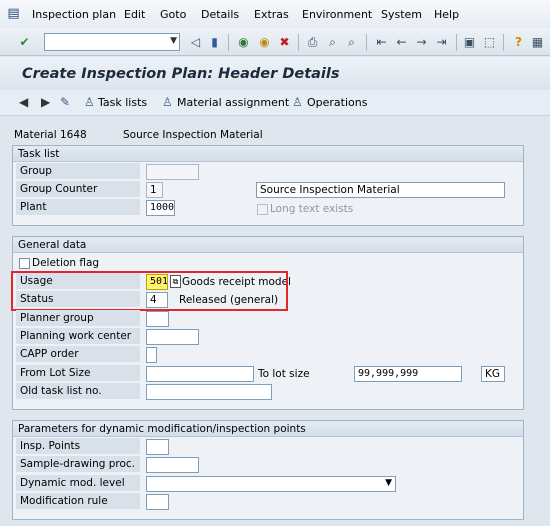 This screenshot has height=526, width=550. I want to click on arrow-left-icon: ◀, so click(23, 102).